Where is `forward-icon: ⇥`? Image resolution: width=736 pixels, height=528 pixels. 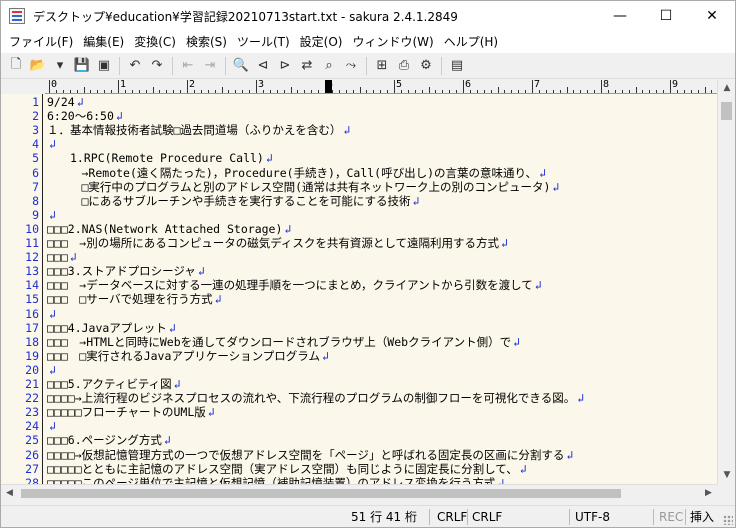 forward-icon: ⇥ is located at coordinates (210, 66).